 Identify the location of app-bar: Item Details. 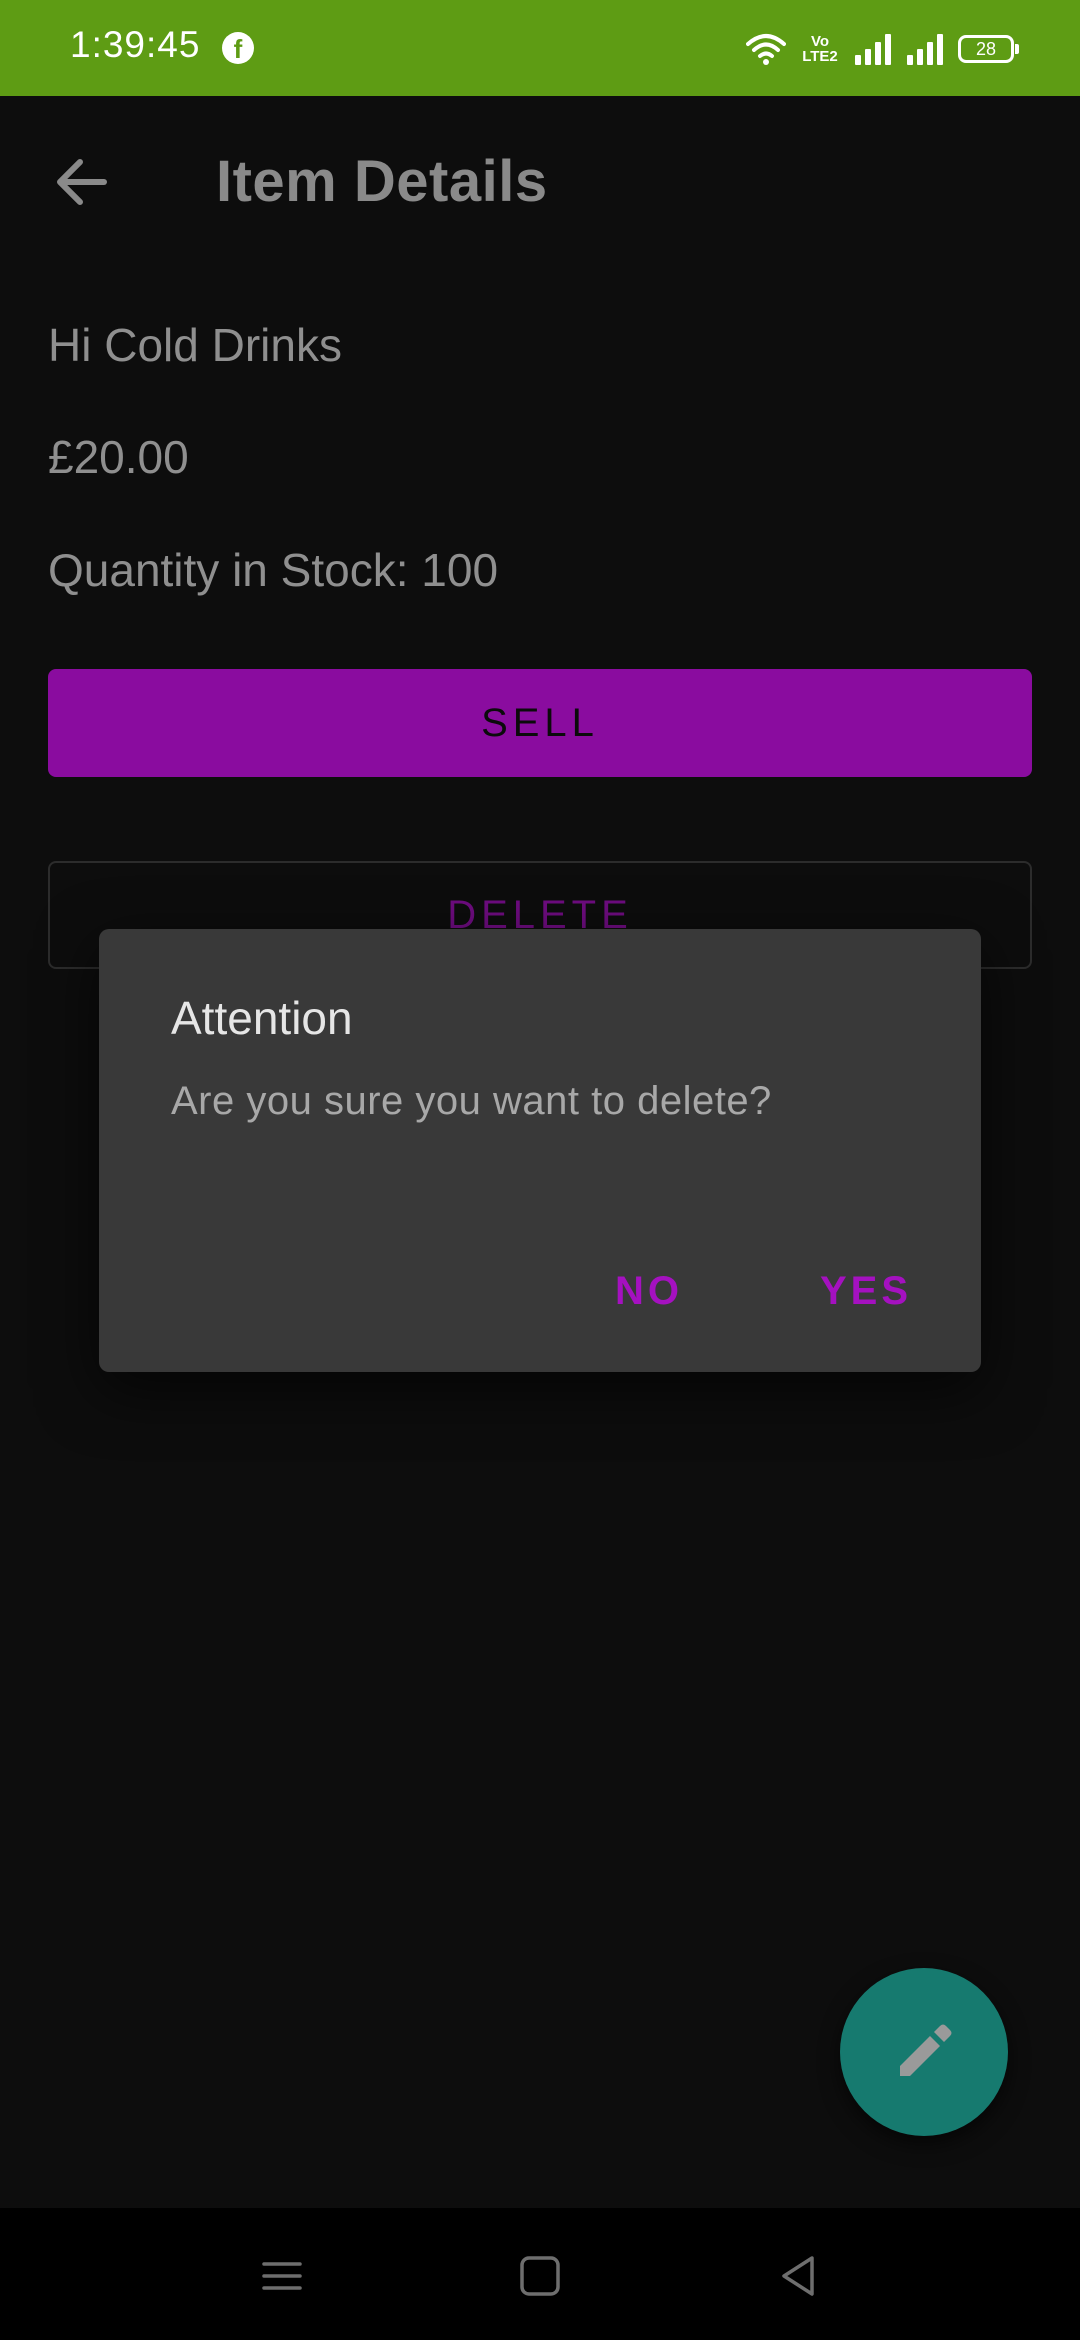
(540, 181).